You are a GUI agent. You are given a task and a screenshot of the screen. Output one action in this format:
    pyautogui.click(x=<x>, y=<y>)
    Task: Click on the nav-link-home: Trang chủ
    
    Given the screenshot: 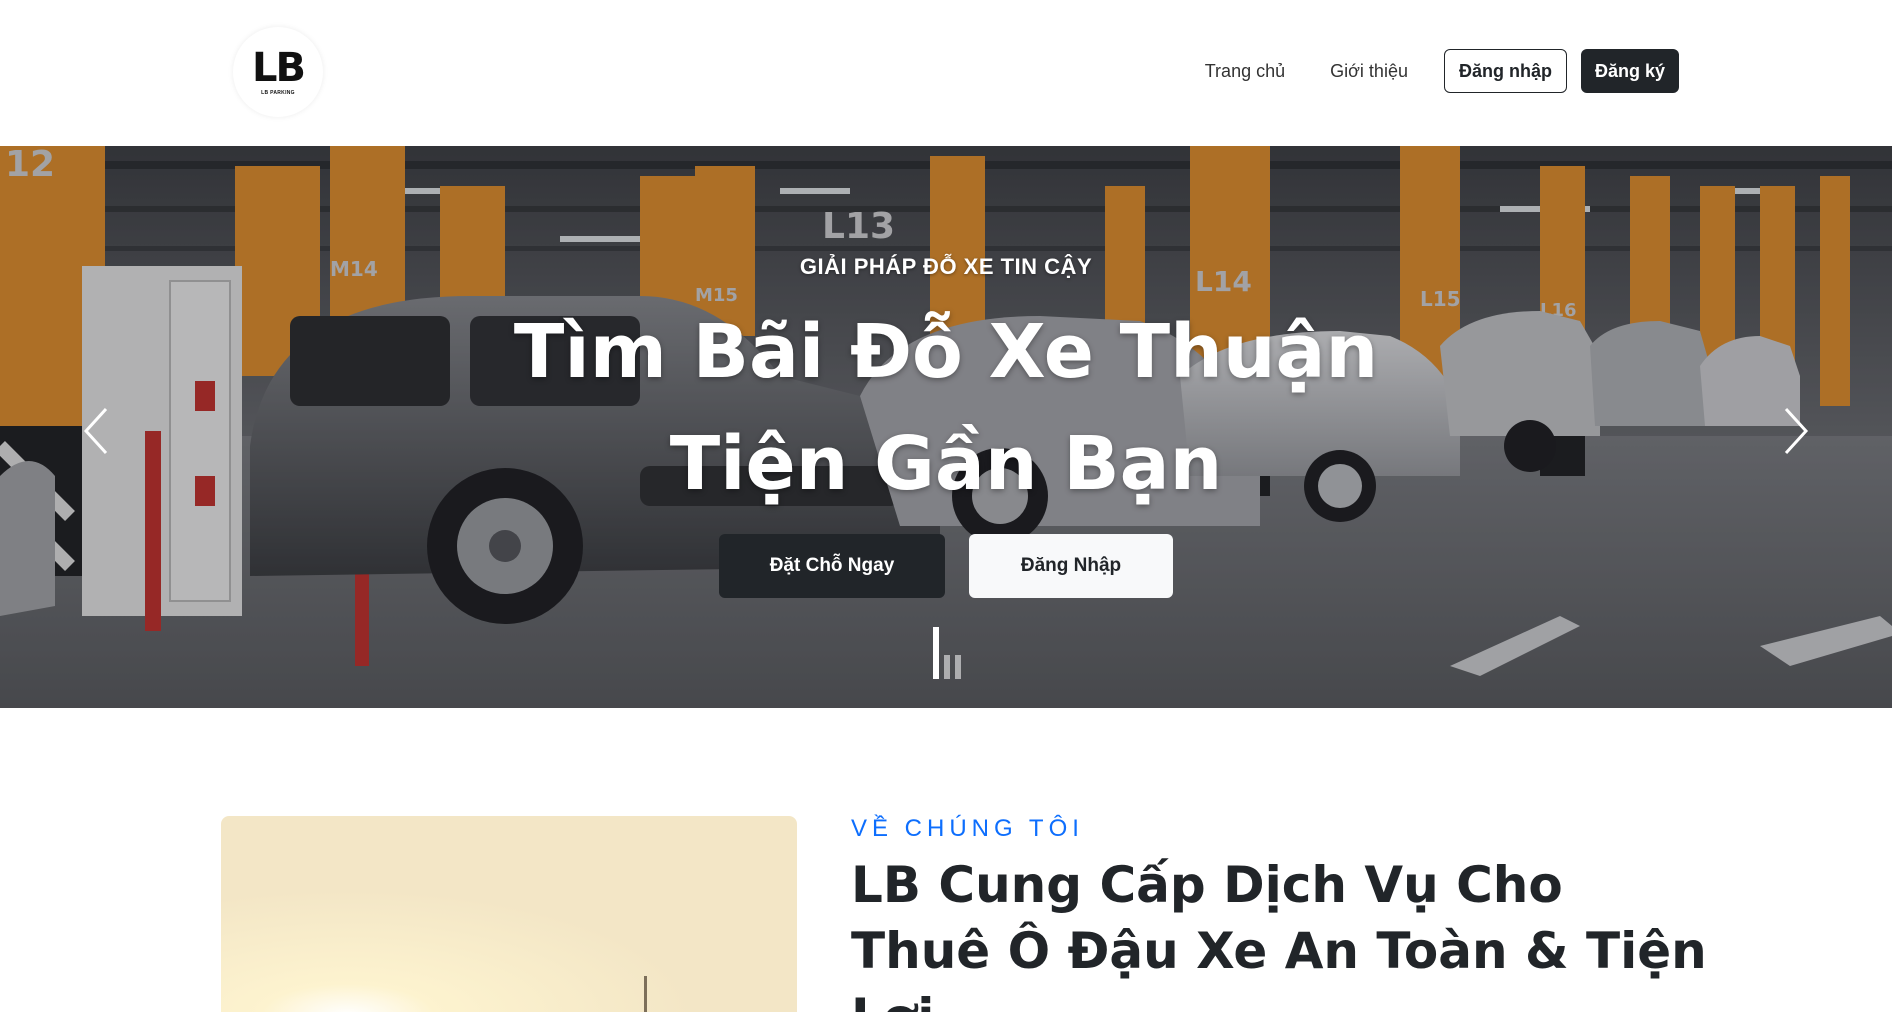 What is the action you would take?
    pyautogui.click(x=1245, y=71)
    